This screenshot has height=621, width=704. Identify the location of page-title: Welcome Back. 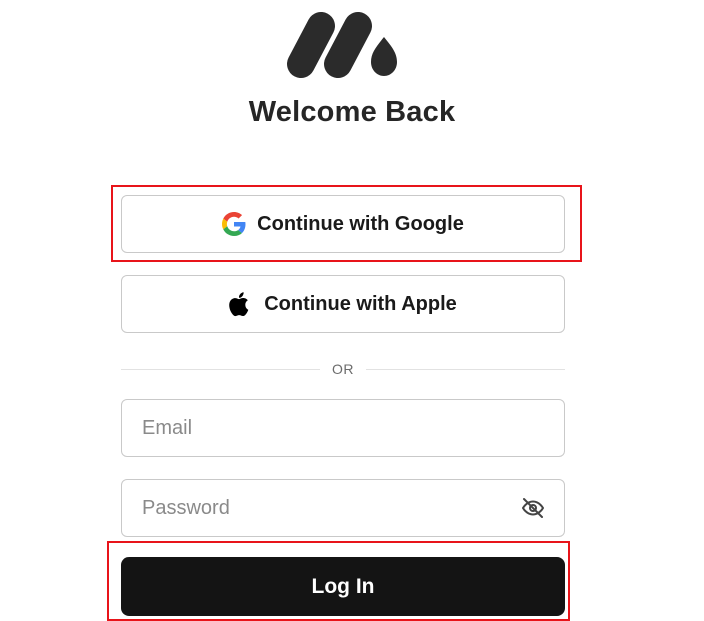
(352, 112).